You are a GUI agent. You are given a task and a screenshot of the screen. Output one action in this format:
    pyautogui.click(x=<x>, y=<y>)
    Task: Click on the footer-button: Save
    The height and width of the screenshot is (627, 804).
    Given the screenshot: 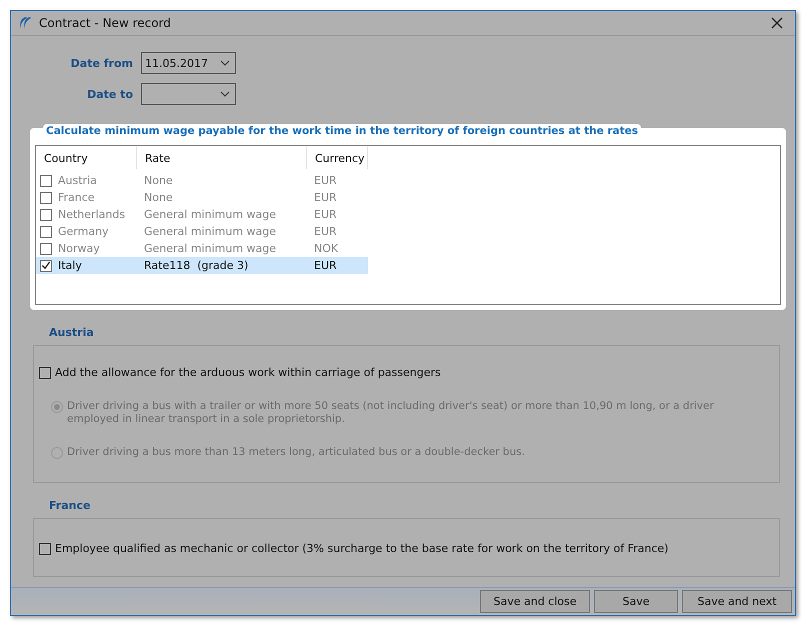 What is the action you would take?
    pyautogui.click(x=636, y=601)
    